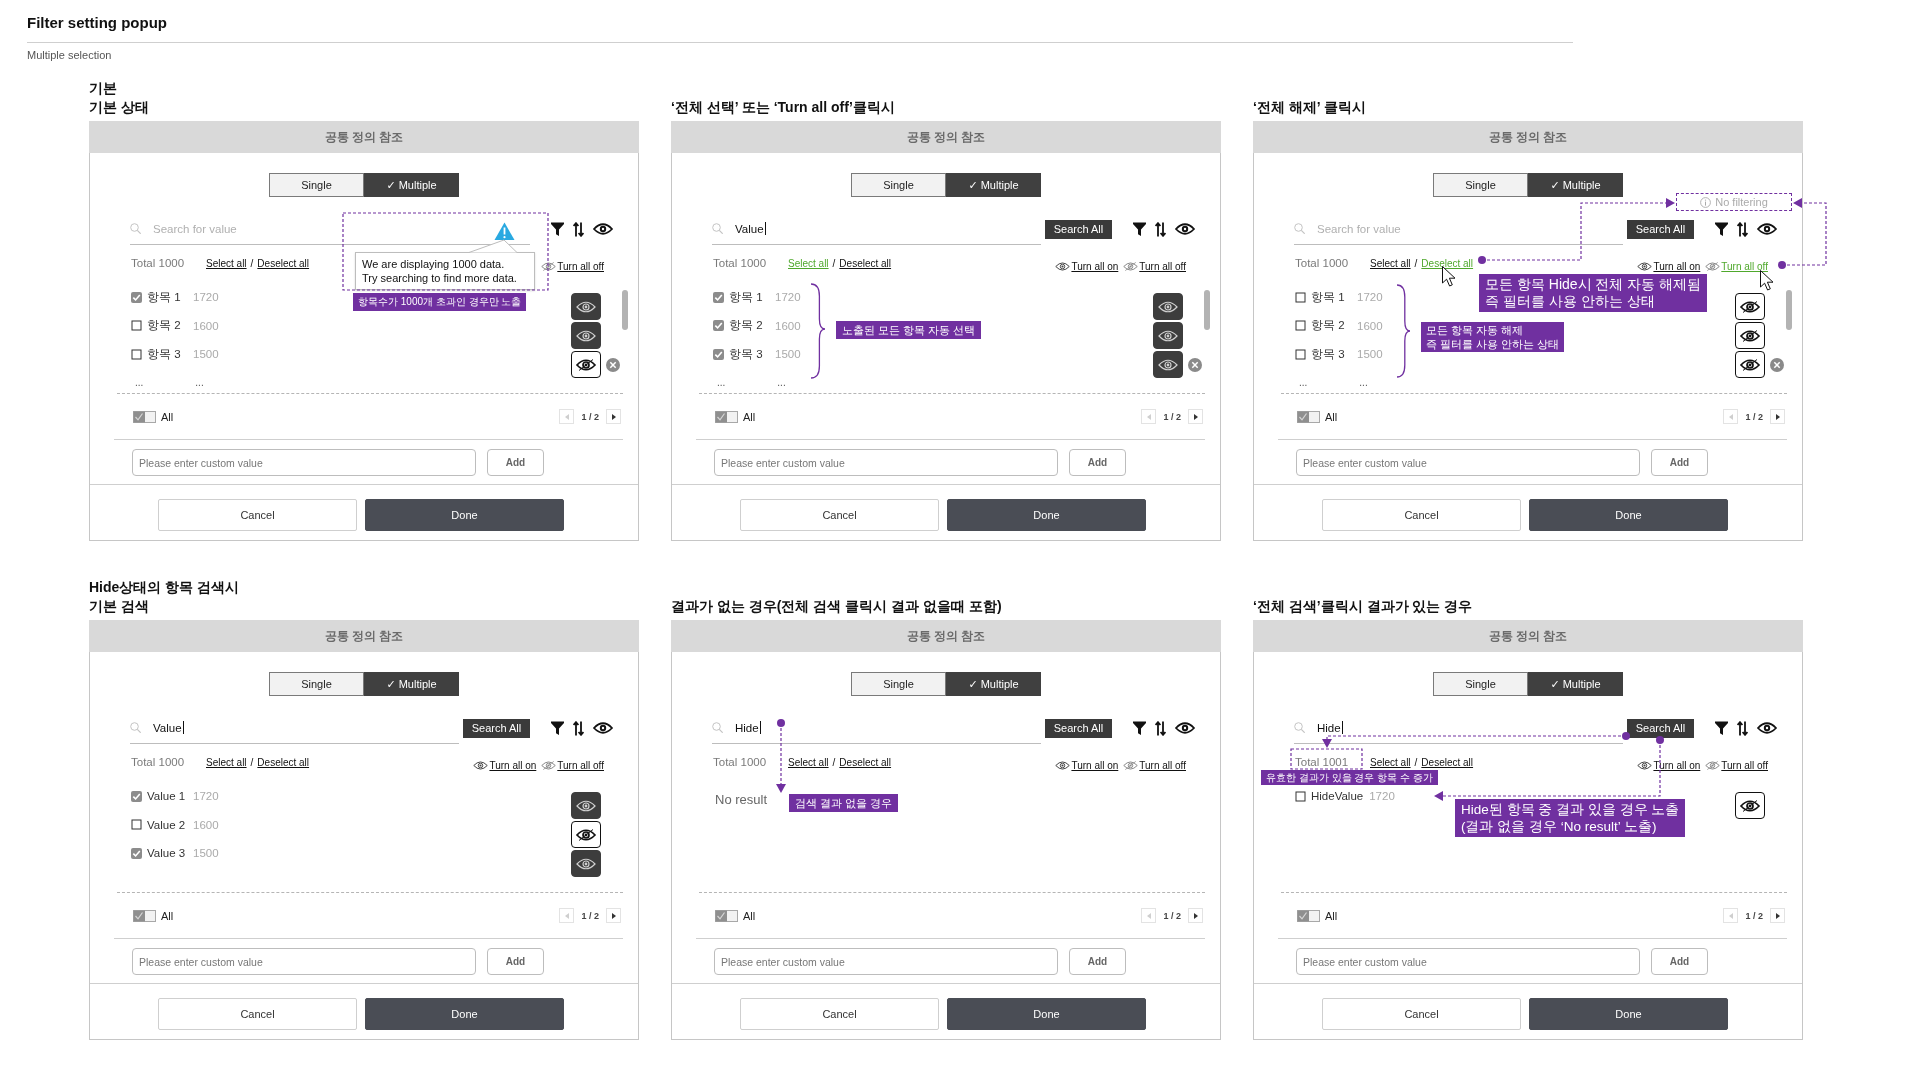 The image size is (1923, 1080). Describe the element at coordinates (1777, 364) in the screenshot. I see `close-icon` at that location.